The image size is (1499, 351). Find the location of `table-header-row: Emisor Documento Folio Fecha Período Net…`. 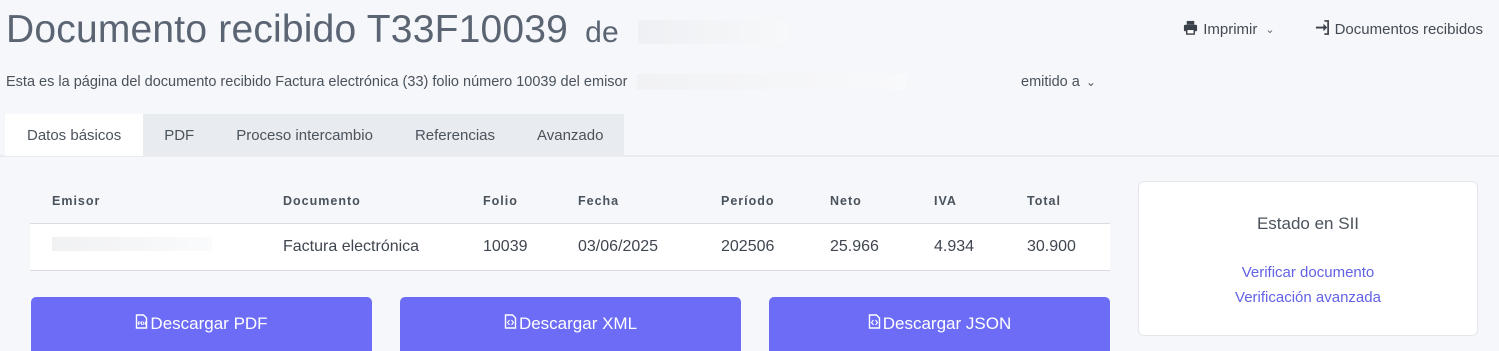

table-header-row: Emisor Documento Folio Fecha Período Net… is located at coordinates (570, 202).